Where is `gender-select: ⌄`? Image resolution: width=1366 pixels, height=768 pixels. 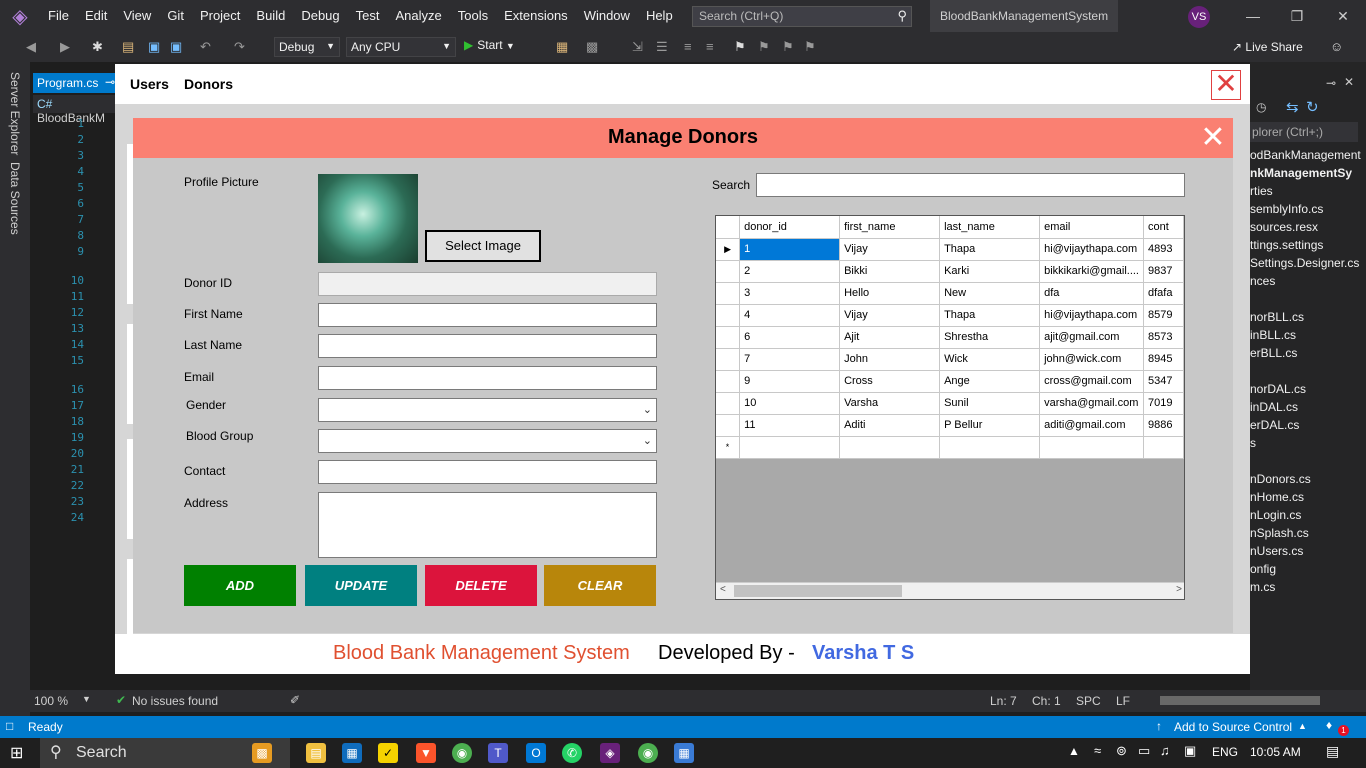 gender-select: ⌄ is located at coordinates (487, 410).